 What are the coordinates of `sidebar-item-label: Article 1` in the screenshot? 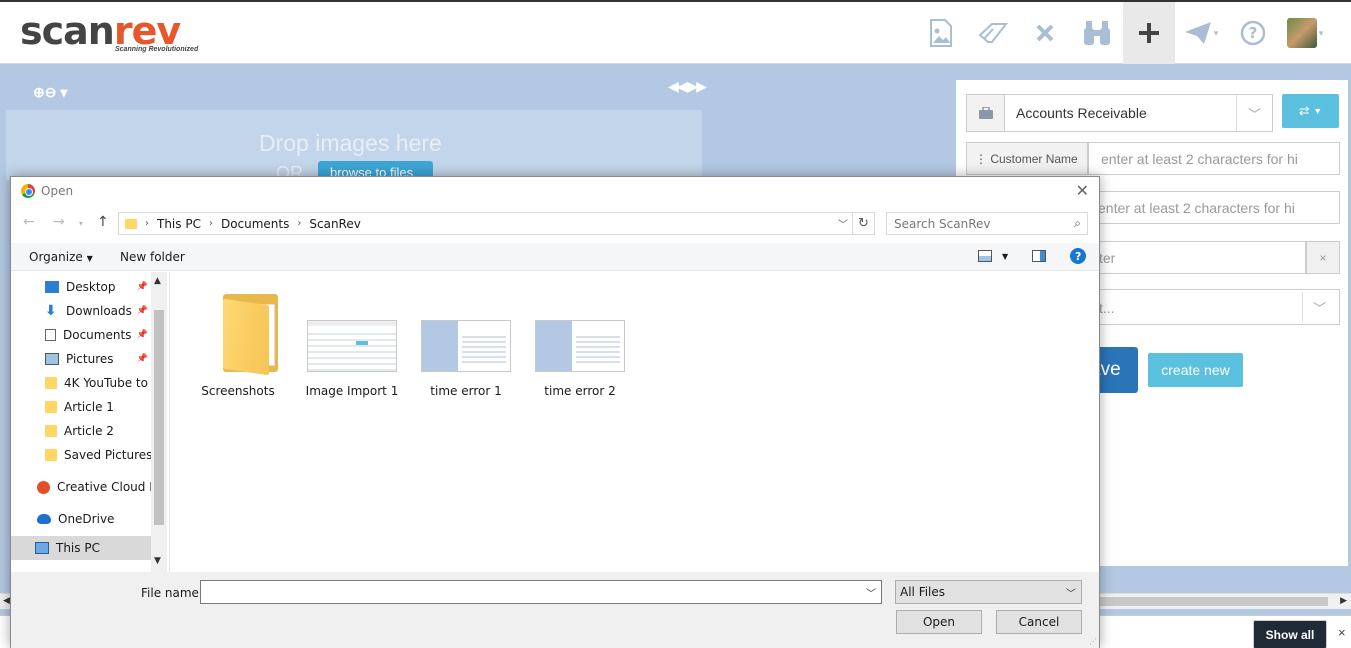 It's located at (89, 407).